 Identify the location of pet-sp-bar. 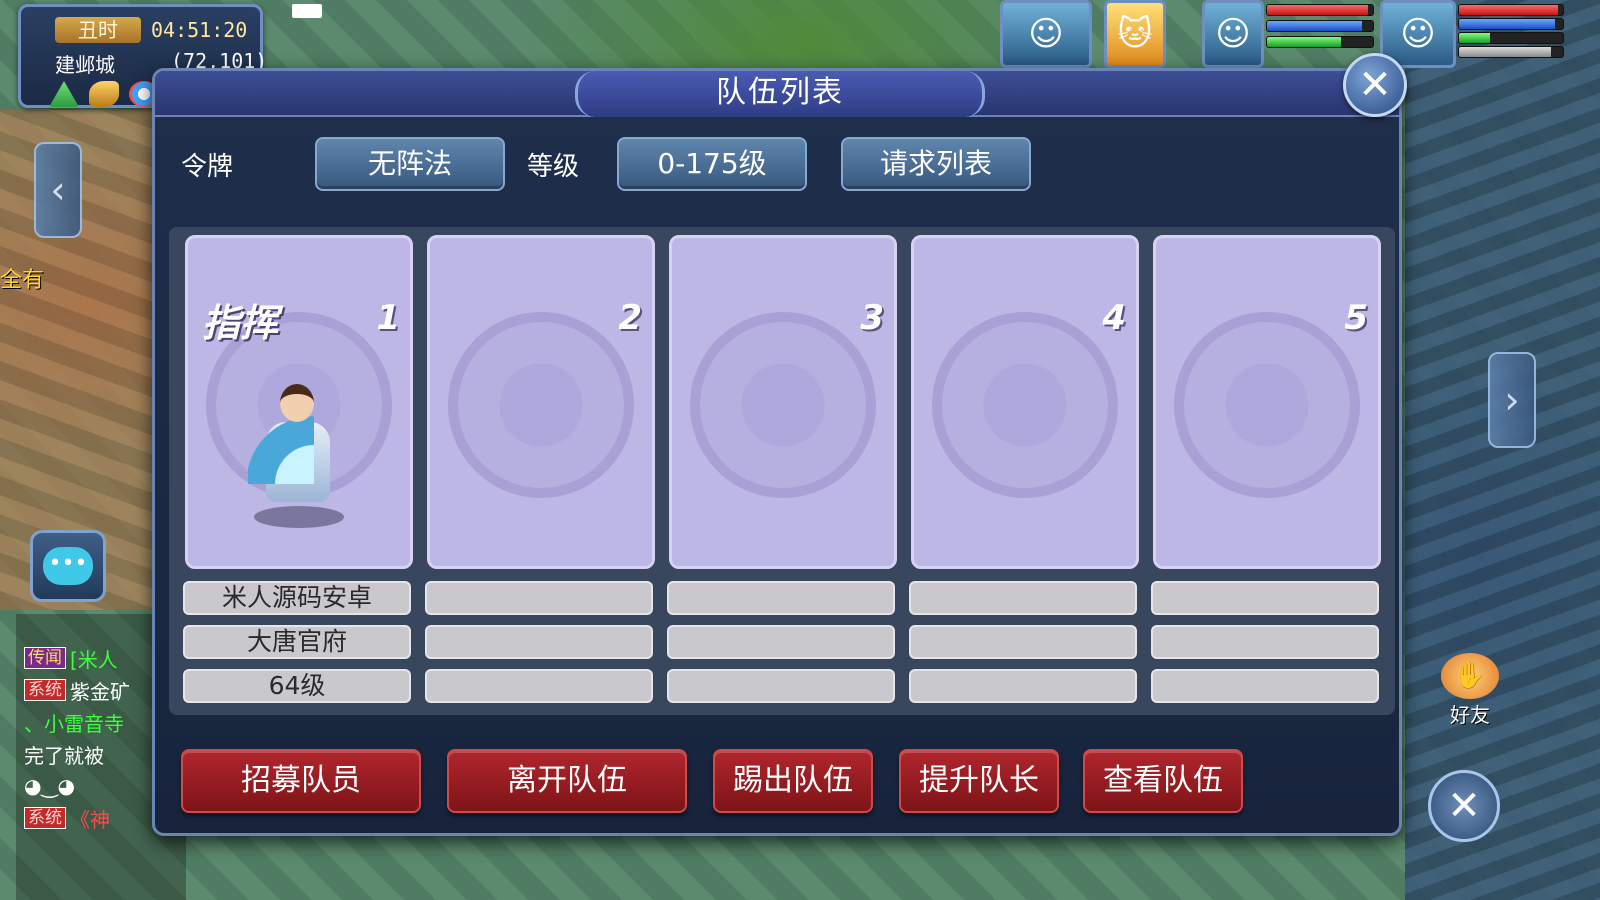
(1320, 42).